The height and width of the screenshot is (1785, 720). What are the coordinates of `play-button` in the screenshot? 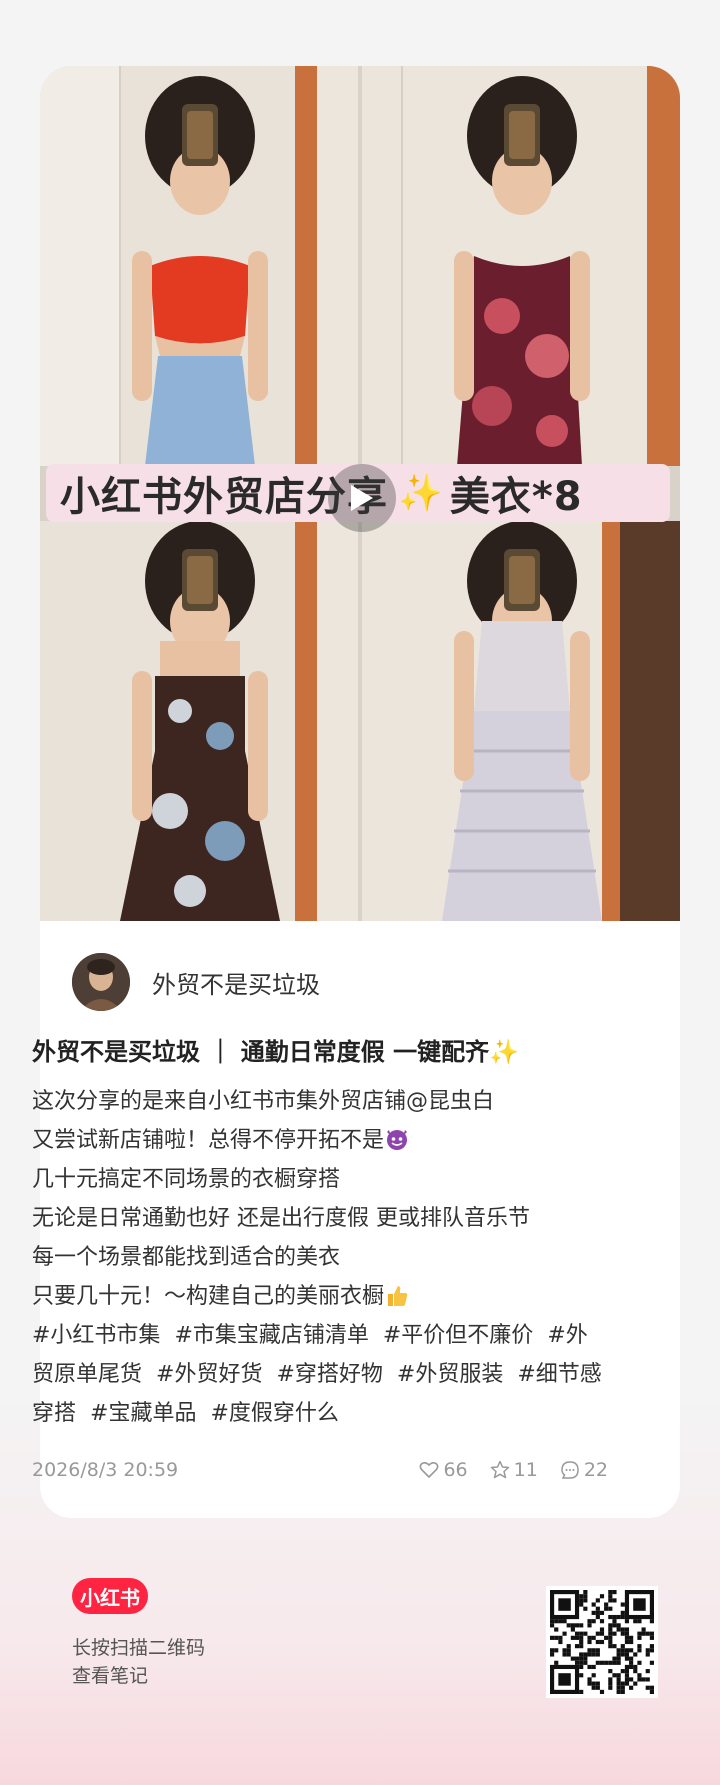 It's located at (362, 498).